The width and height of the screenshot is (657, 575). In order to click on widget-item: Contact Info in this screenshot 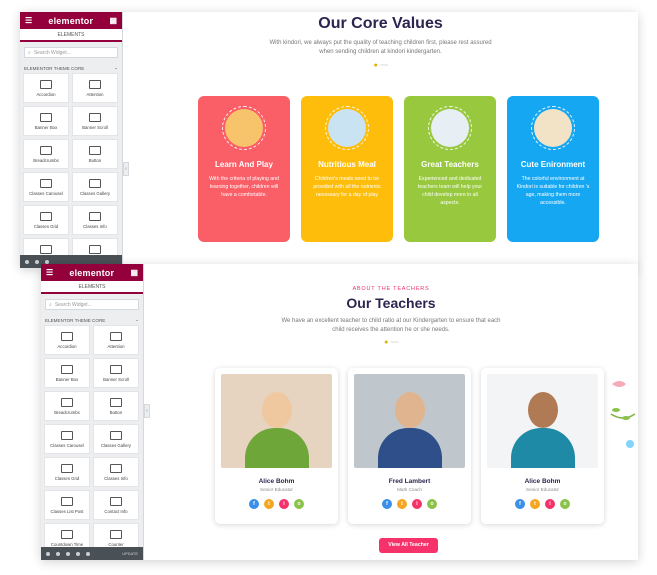, I will do `click(116, 505)`.